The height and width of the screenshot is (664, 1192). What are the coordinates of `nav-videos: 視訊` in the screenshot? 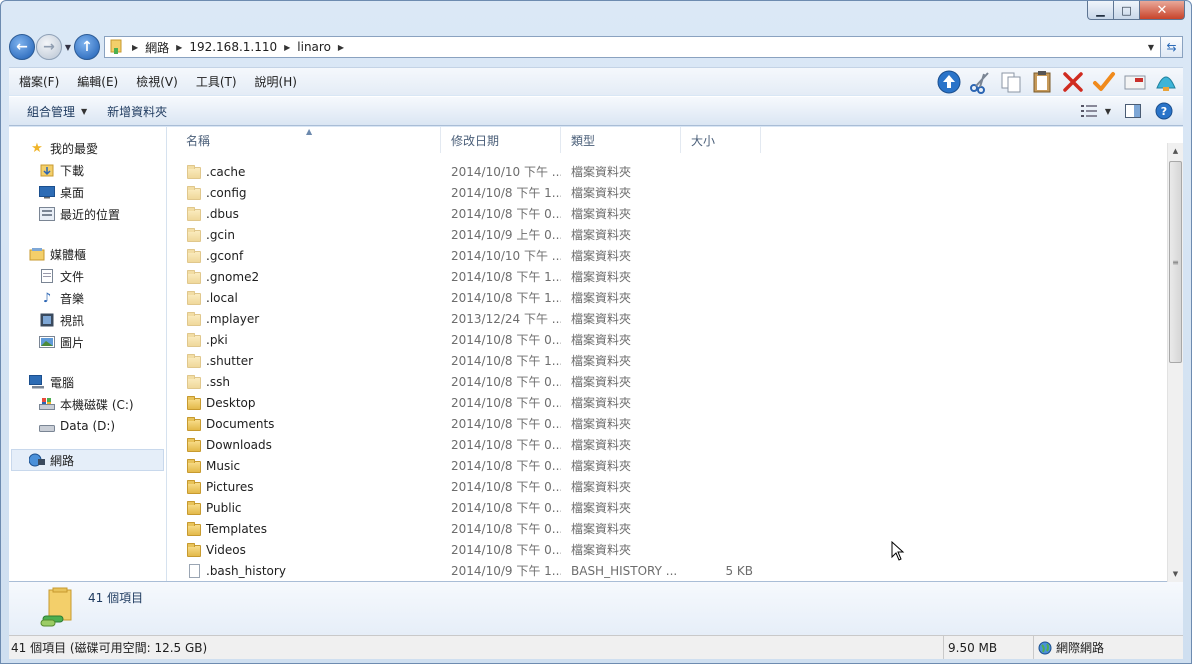 It's located at (87, 320).